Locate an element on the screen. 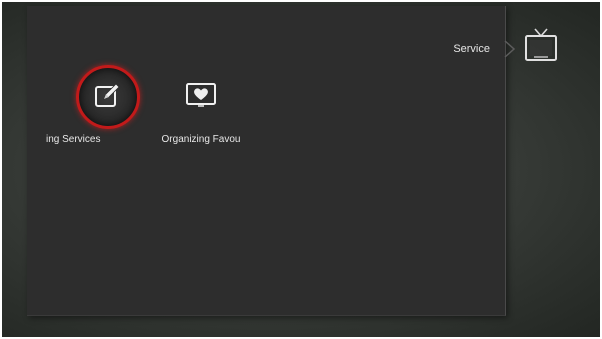  breadcrumb-current: Service is located at coordinates (471, 49).